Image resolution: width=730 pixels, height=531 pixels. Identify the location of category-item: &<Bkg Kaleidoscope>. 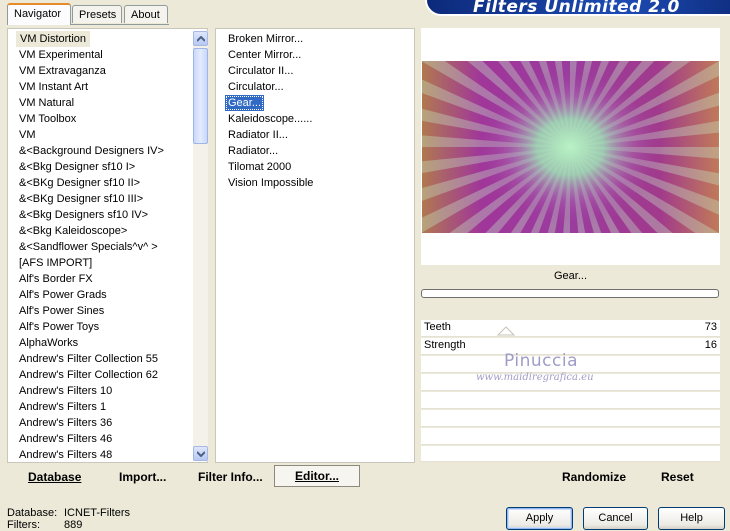
(73, 231).